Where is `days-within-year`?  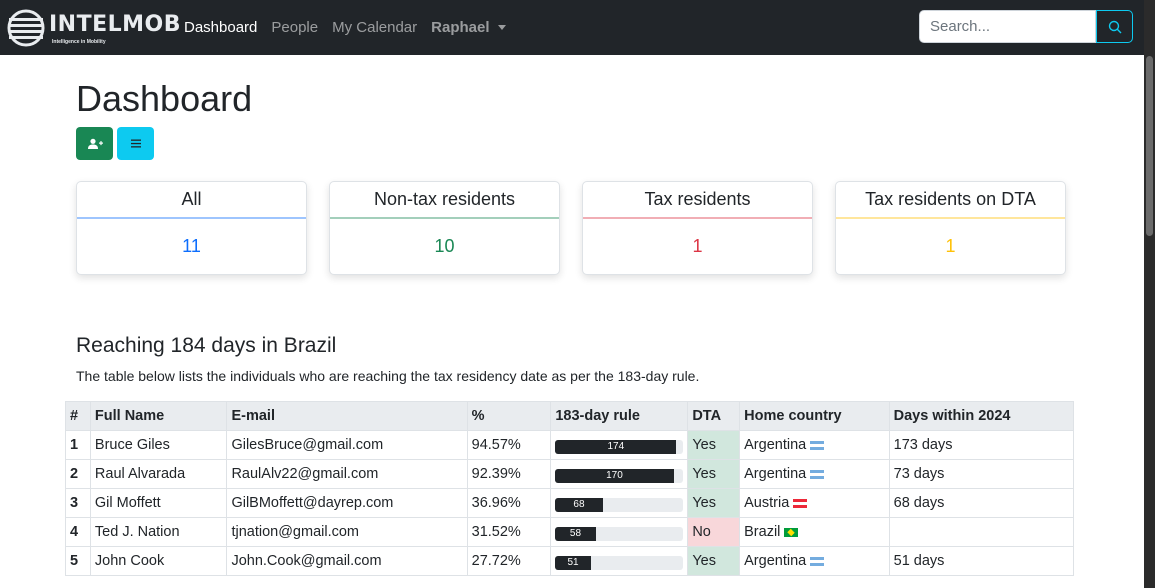 days-within-year is located at coordinates (981, 532).